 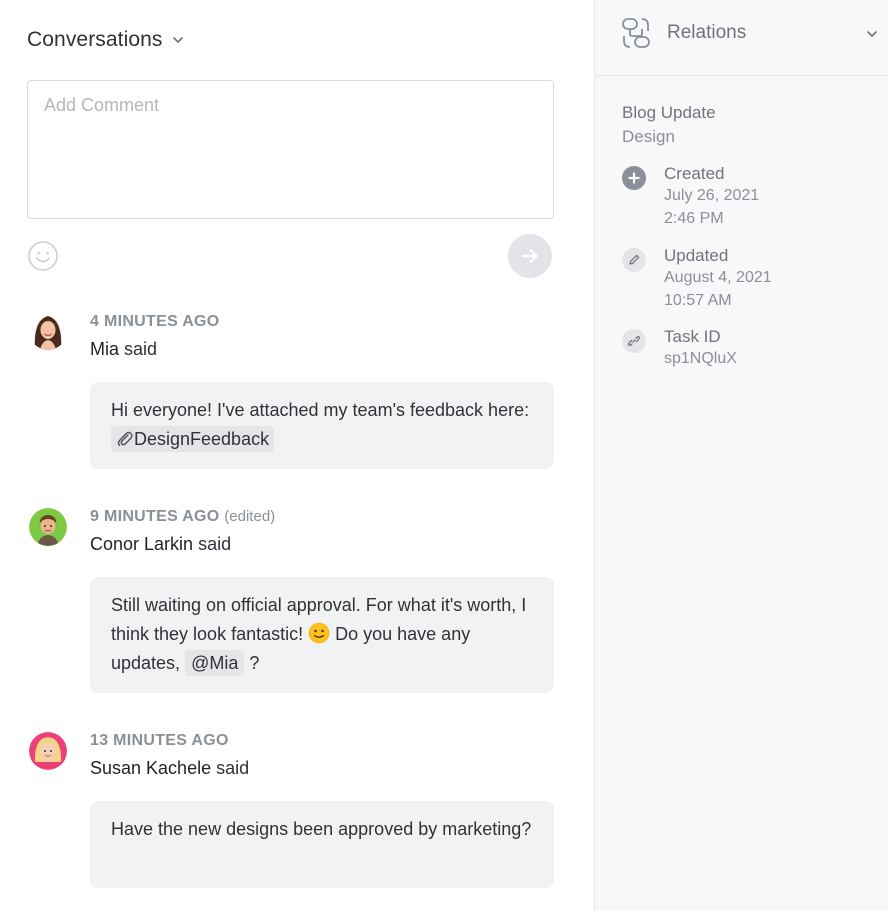 I want to click on comment-author-line: Susan Kachele said, so click(x=170, y=768).